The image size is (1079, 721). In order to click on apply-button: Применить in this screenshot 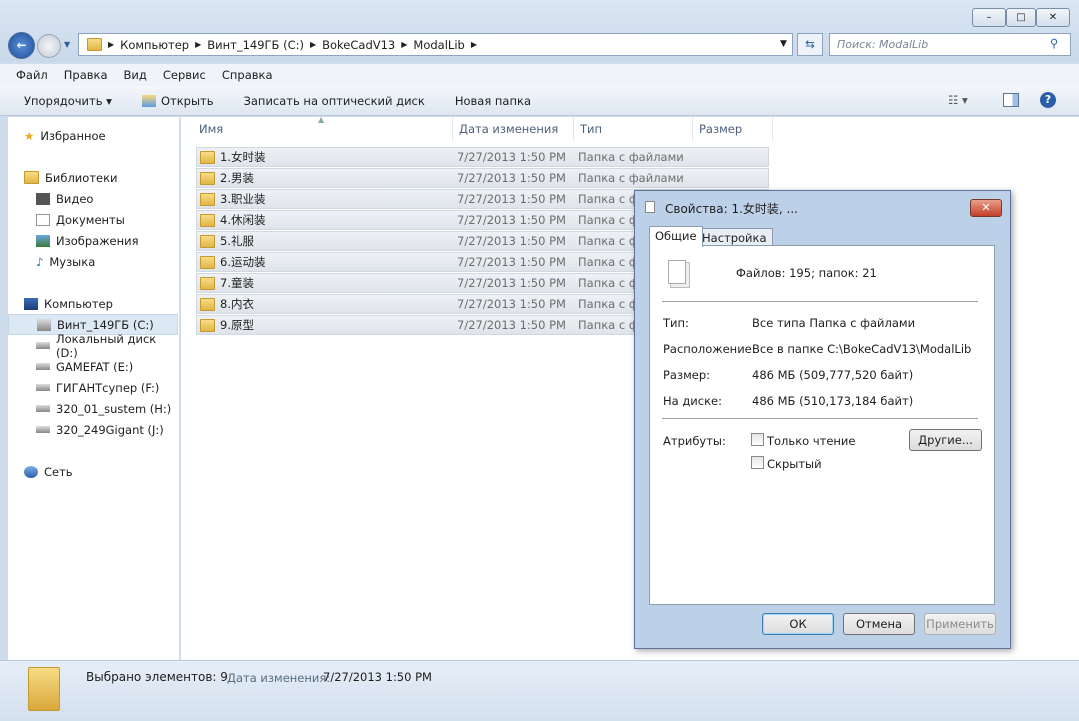, I will do `click(960, 624)`.